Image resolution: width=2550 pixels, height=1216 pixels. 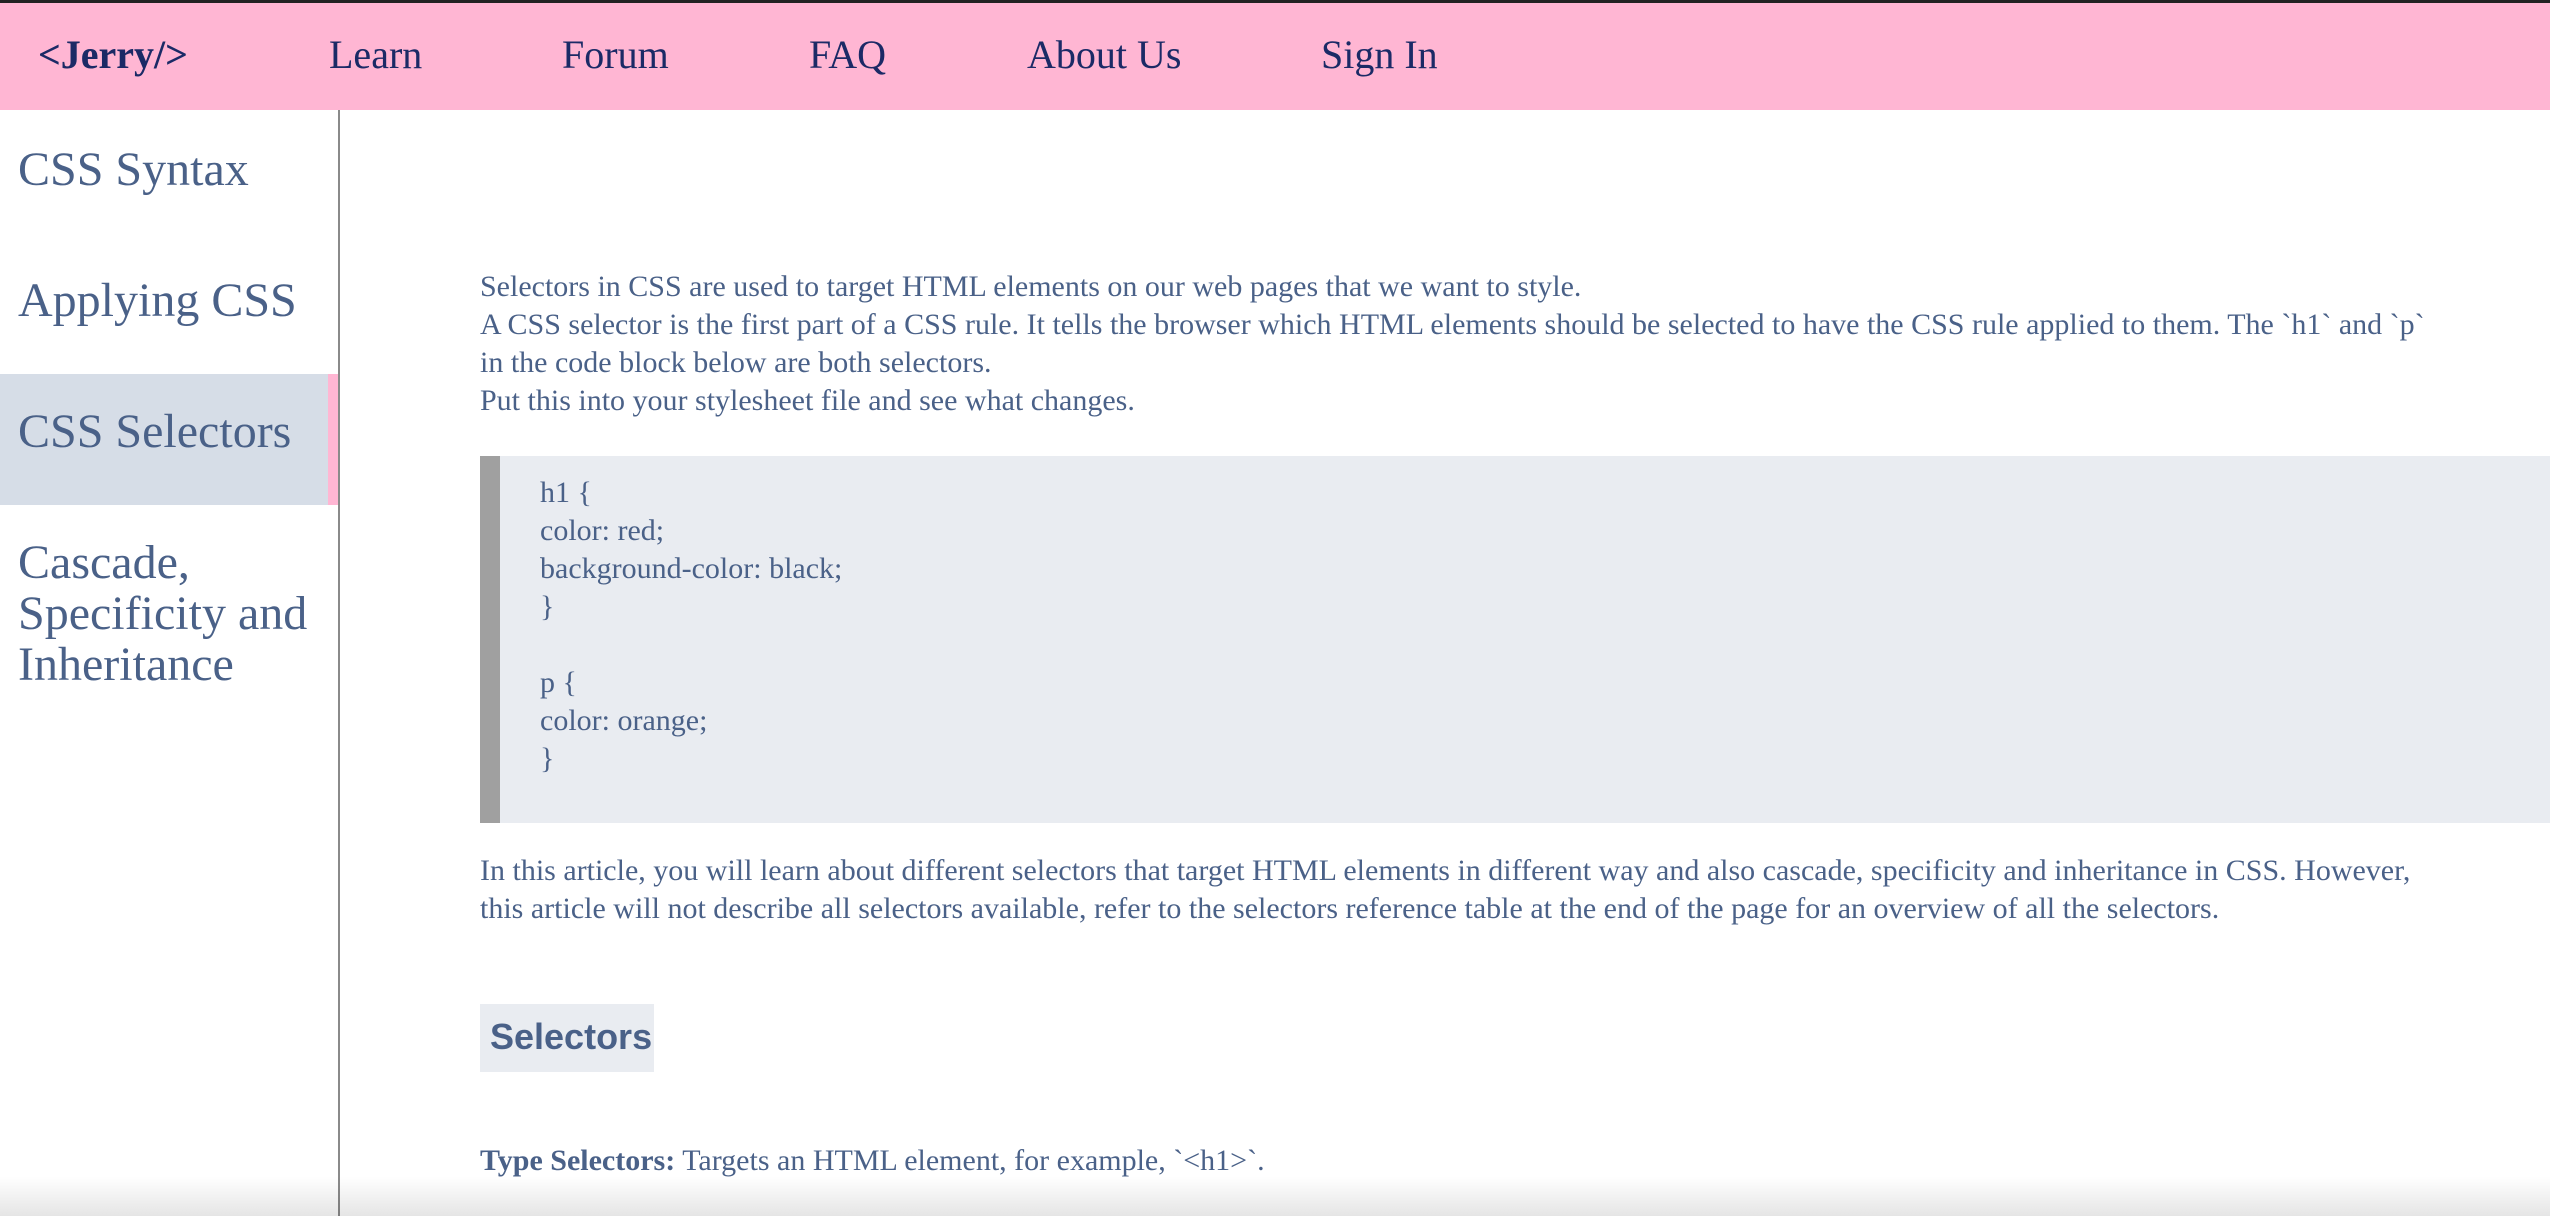 What do you see at coordinates (847, 54) in the screenshot?
I see `nav-link-faq: FAQ` at bounding box center [847, 54].